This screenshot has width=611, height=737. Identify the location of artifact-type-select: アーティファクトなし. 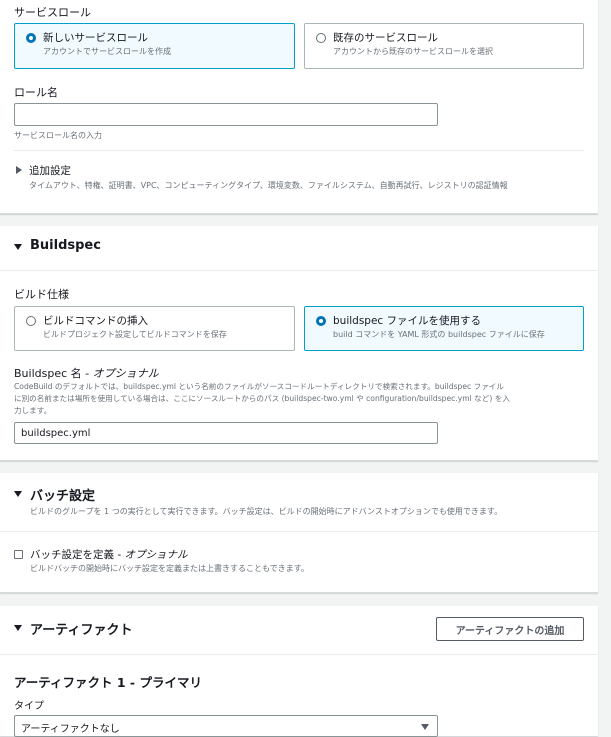
(226, 726).